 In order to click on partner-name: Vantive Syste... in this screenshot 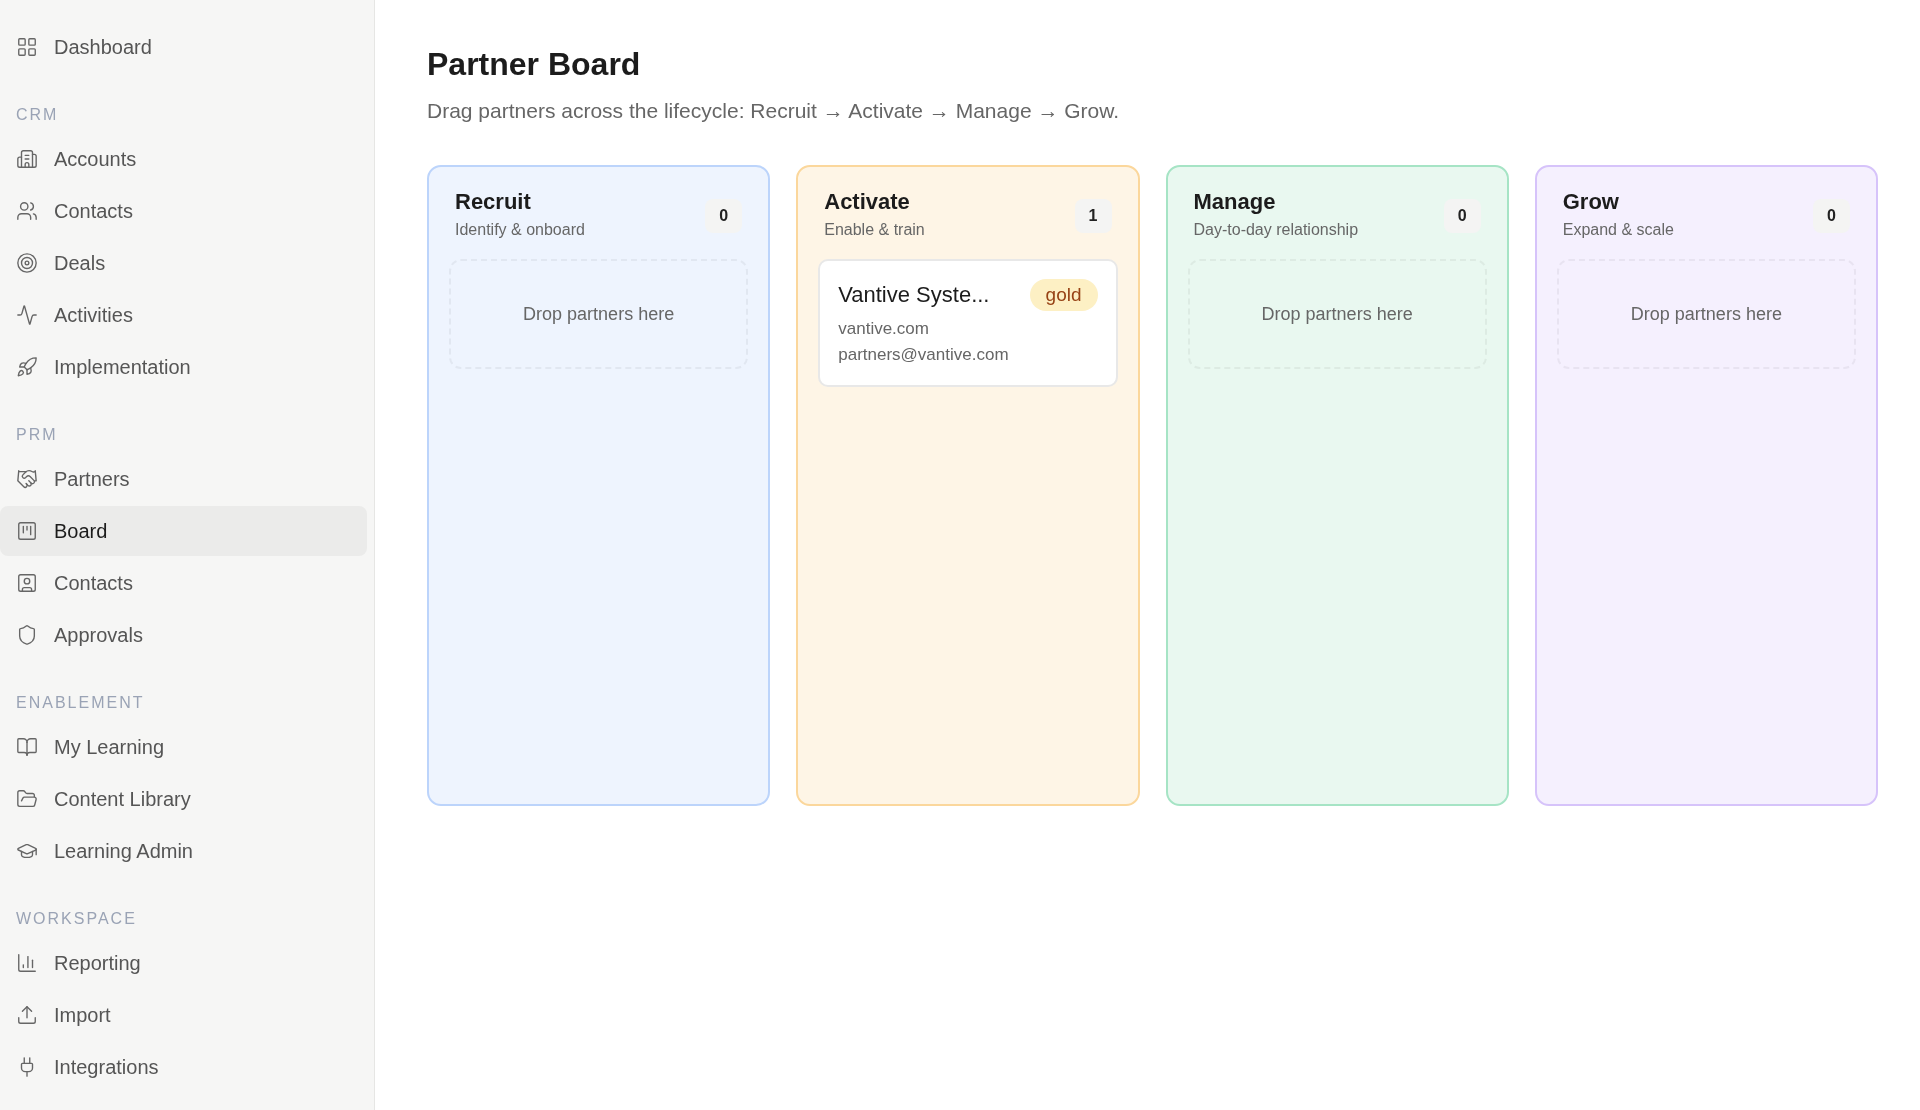, I will do `click(914, 295)`.